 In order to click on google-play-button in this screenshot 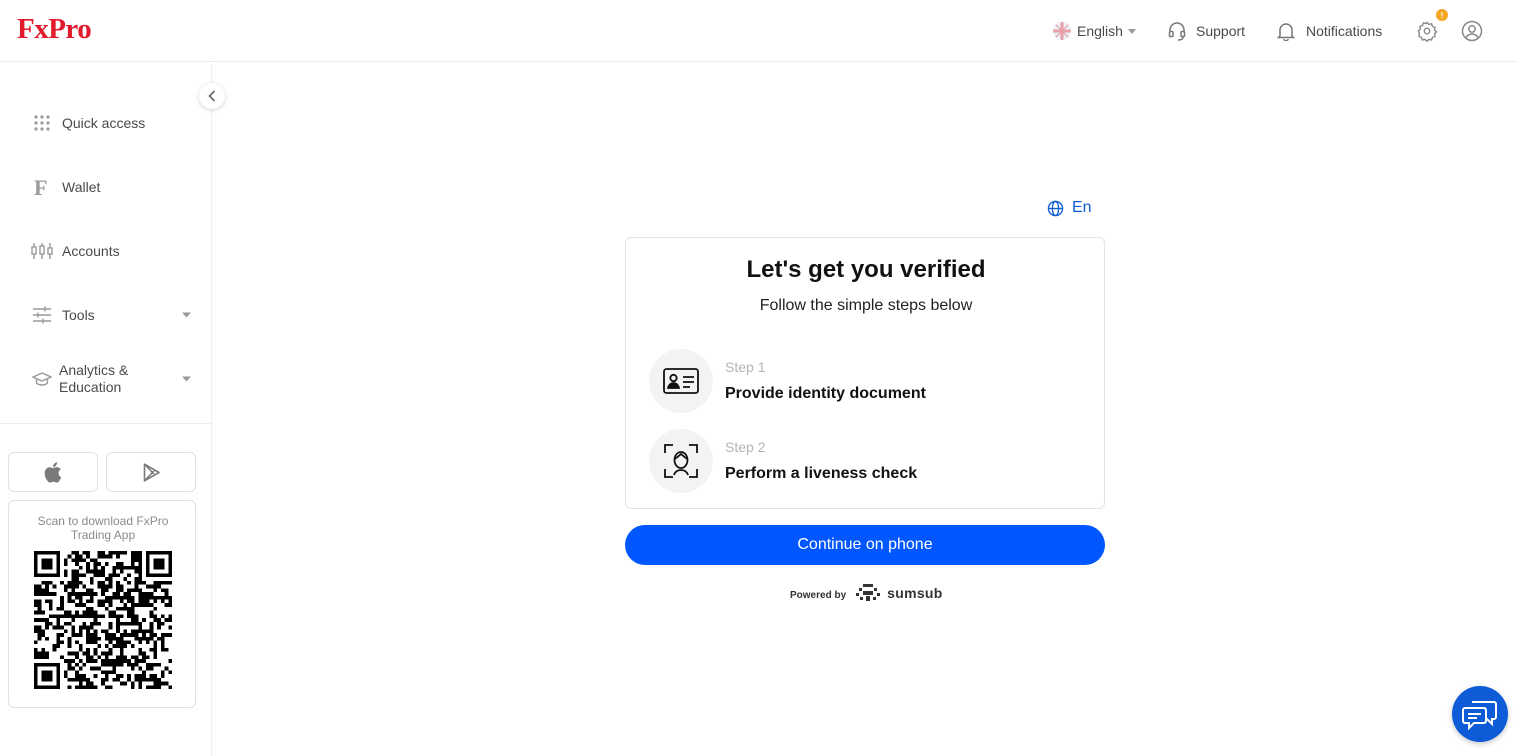, I will do `click(151, 472)`.